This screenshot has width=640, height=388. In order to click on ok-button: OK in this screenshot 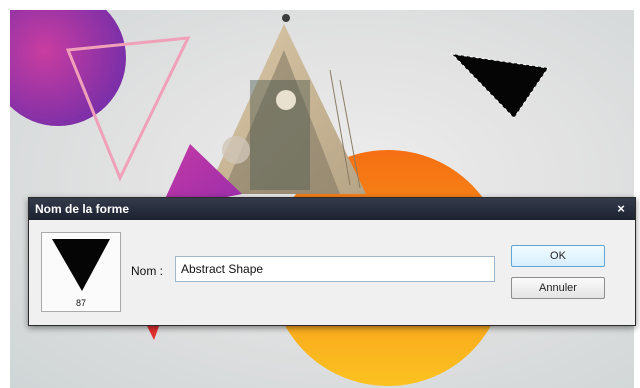, I will do `click(558, 256)`.